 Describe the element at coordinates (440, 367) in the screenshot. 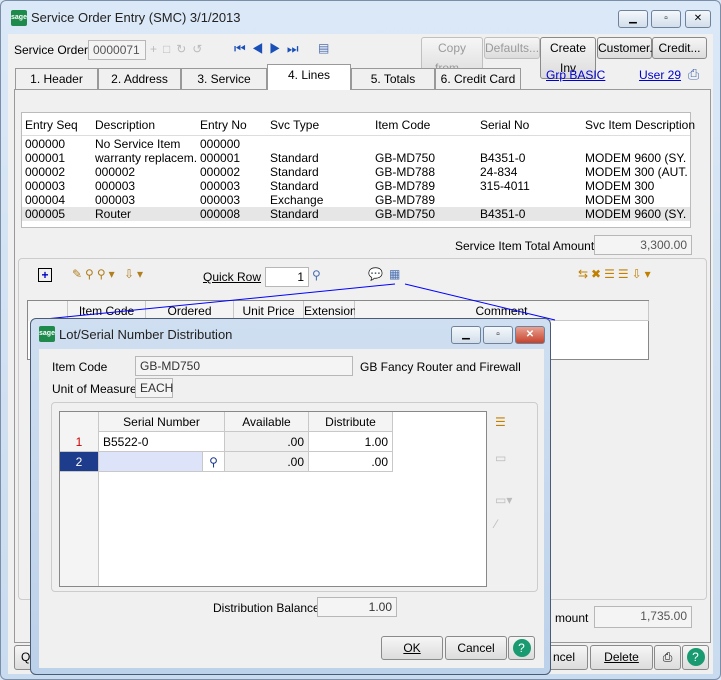

I see `item-description: GB Fancy Router and Firewall` at that location.